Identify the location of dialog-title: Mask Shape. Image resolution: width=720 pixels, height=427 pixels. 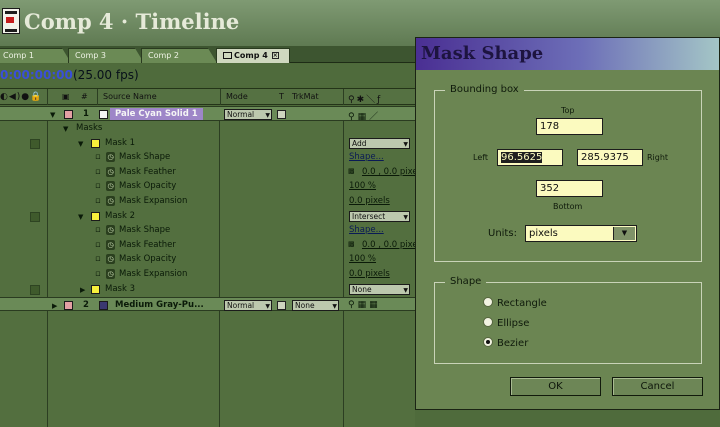
(482, 53).